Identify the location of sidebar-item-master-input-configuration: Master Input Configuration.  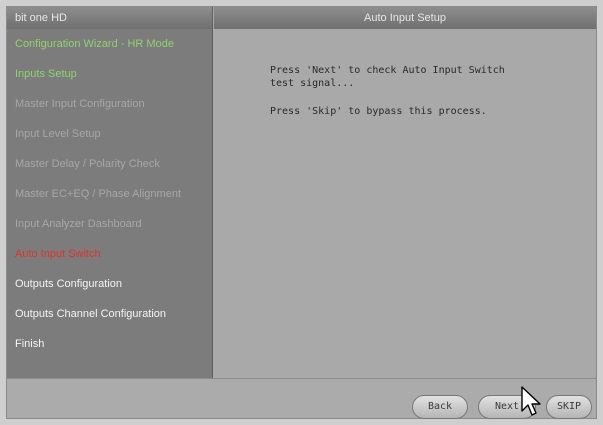
(109, 104).